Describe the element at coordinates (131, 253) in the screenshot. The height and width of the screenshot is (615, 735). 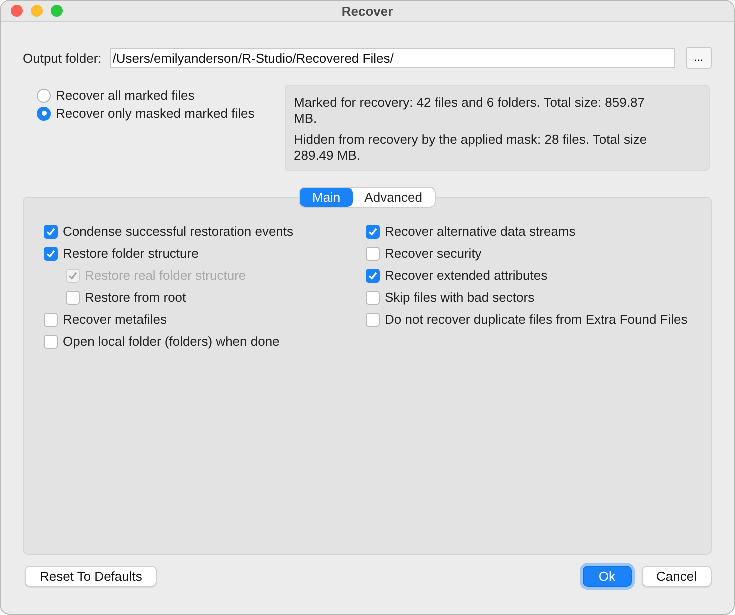
I see `checkbox-label: Restore folder structure` at that location.